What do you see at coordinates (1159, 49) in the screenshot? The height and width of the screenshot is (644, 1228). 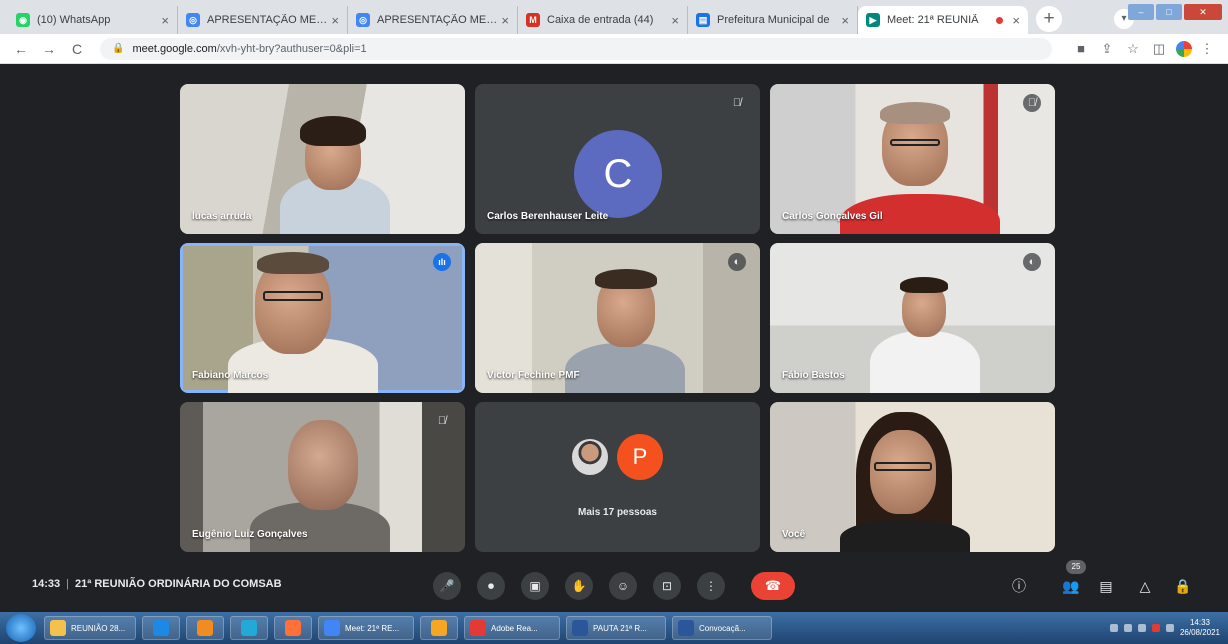 I see `extensions-icon: ◫` at bounding box center [1159, 49].